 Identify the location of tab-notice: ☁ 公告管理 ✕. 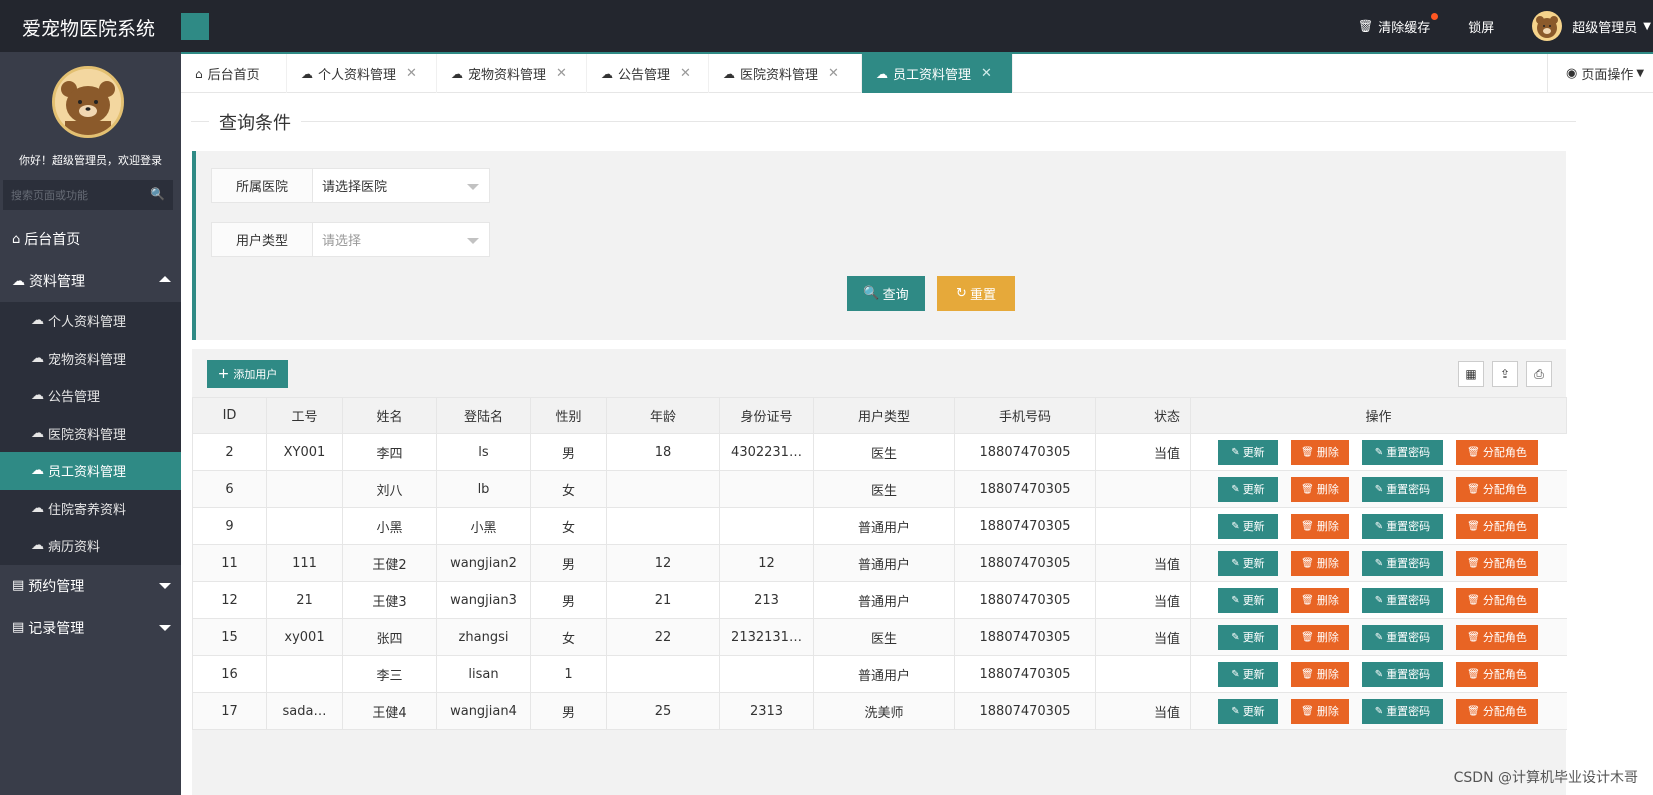
(648, 73).